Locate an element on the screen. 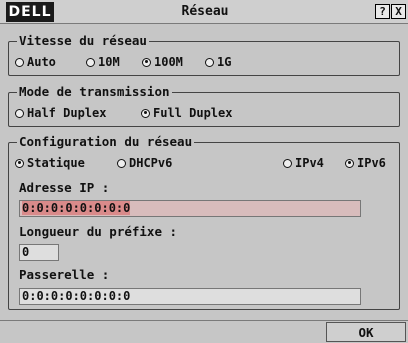 The image size is (408, 343). ip-address-label: Adresse IP : is located at coordinates (64, 187).